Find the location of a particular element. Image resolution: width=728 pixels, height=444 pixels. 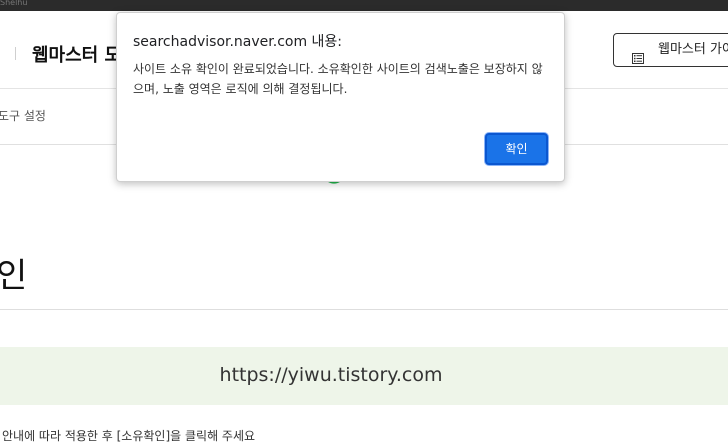

site-url-box: https://yiwu.tistory.com is located at coordinates (364, 376).